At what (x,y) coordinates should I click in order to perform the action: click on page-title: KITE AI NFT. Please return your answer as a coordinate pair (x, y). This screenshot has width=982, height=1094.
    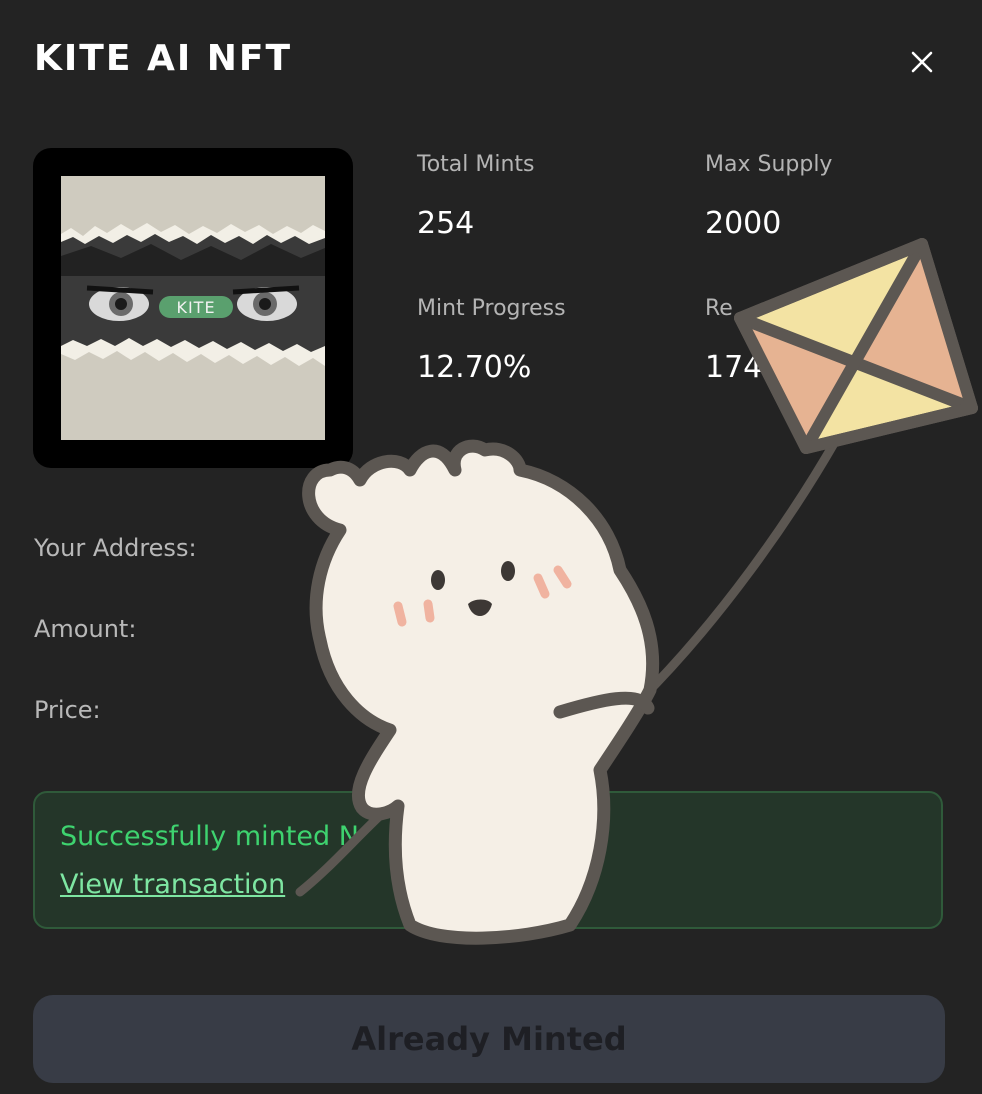
    Looking at the image, I should click on (163, 58).